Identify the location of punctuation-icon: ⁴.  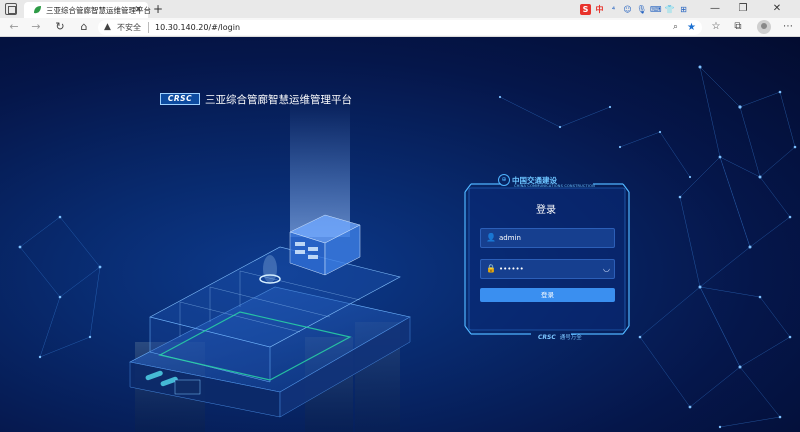
(613, 9).